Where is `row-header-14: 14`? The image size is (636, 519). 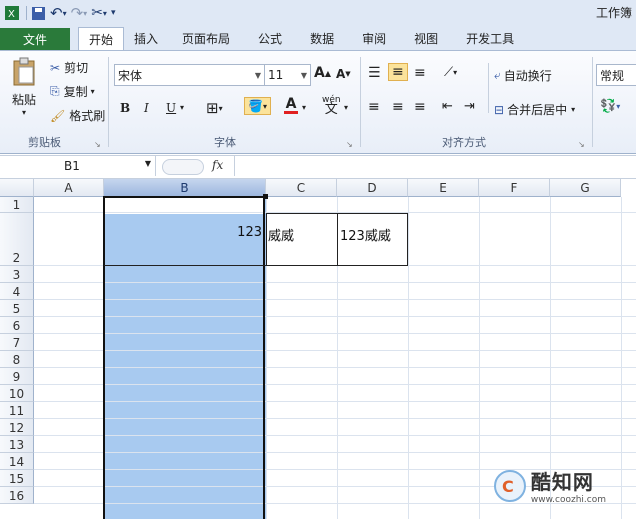
row-header-14: 14 is located at coordinates (17, 461).